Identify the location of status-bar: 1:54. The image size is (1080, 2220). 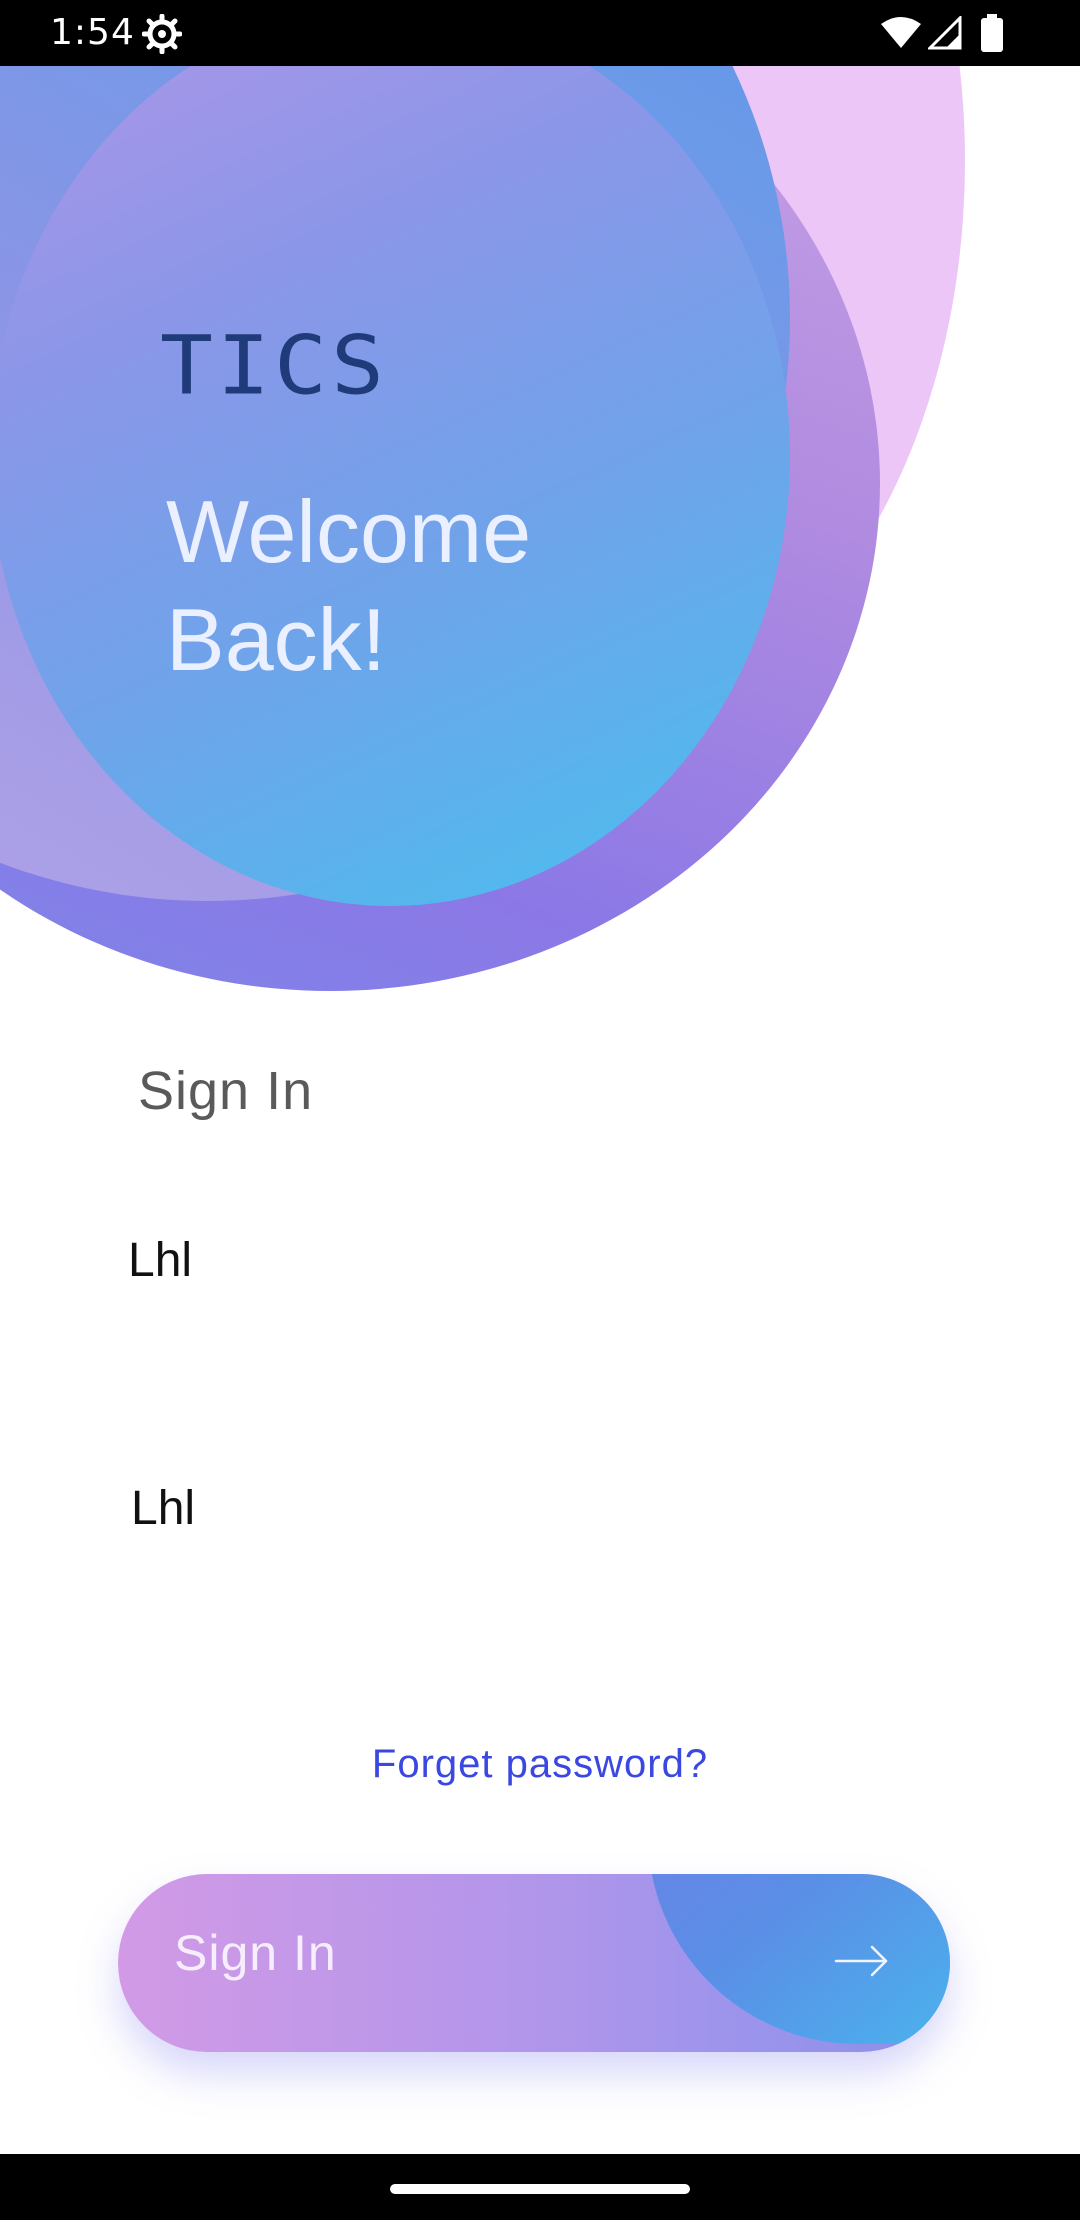
(540, 33).